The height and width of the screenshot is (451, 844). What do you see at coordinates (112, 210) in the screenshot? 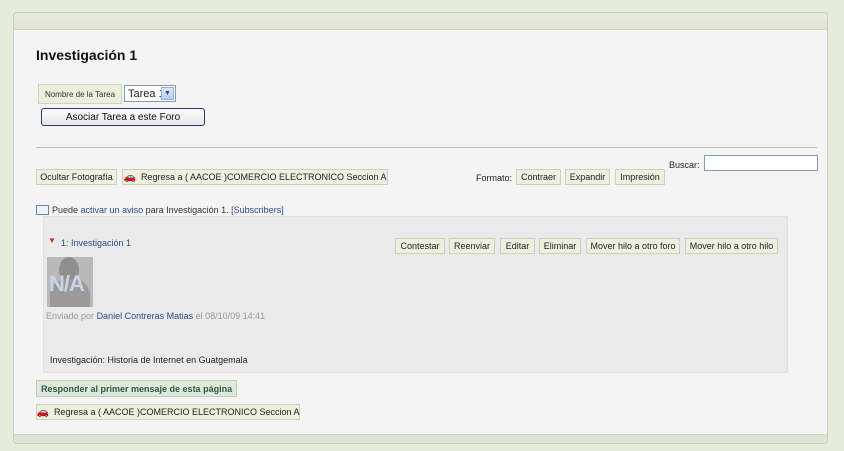
I see `subscribe-link: activar un aviso` at bounding box center [112, 210].